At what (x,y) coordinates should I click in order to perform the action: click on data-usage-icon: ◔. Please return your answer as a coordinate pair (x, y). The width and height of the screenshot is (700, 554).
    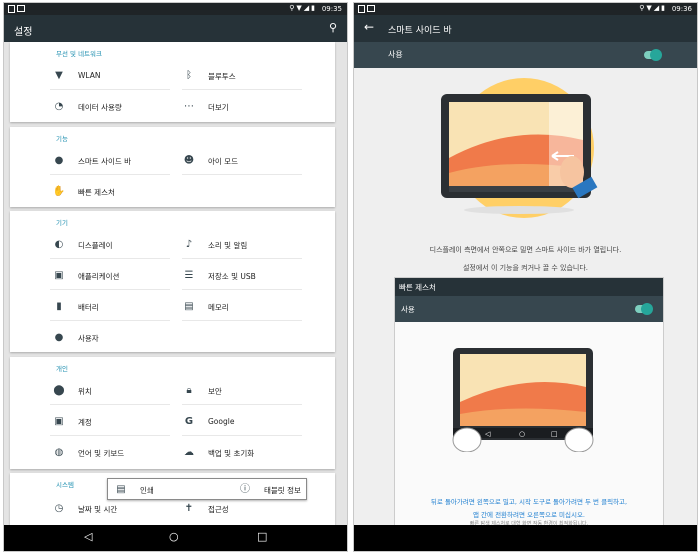
    Looking at the image, I should click on (59, 106).